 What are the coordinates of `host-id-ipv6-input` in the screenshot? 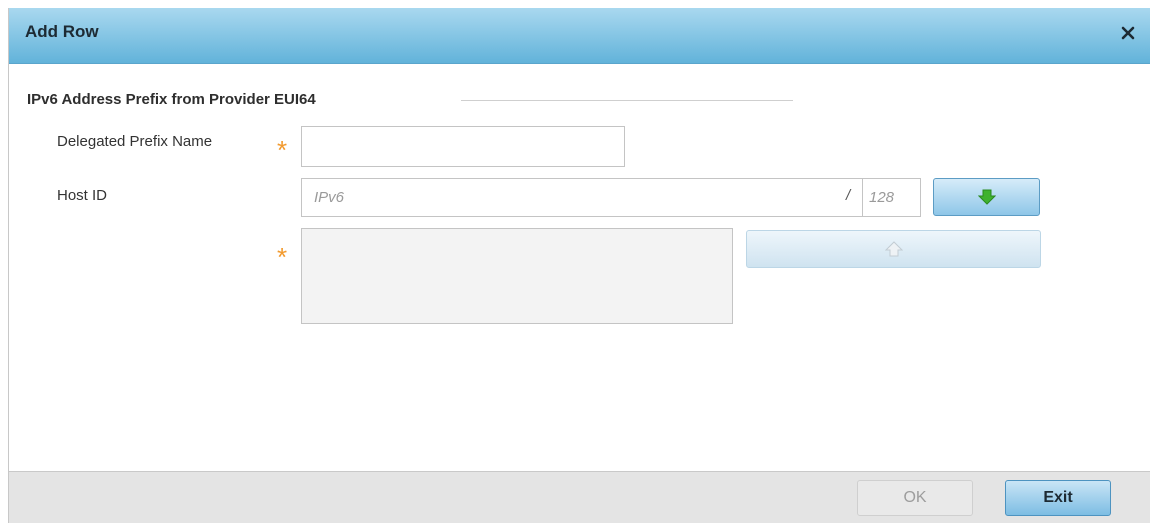 It's located at (574, 197).